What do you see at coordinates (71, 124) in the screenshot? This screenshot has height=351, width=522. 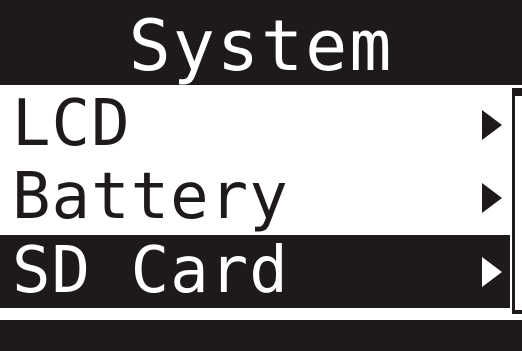 I see `menu-item-label: LCD` at bounding box center [71, 124].